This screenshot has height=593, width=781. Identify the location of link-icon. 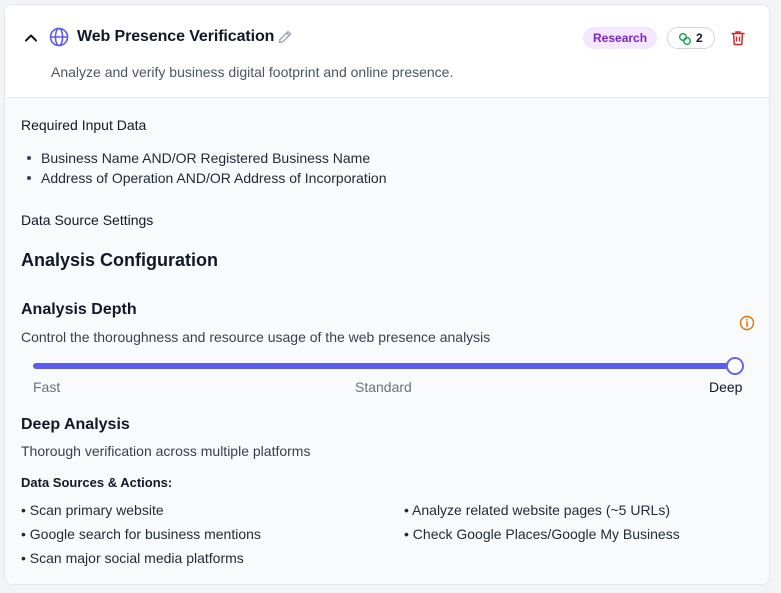
(685, 39).